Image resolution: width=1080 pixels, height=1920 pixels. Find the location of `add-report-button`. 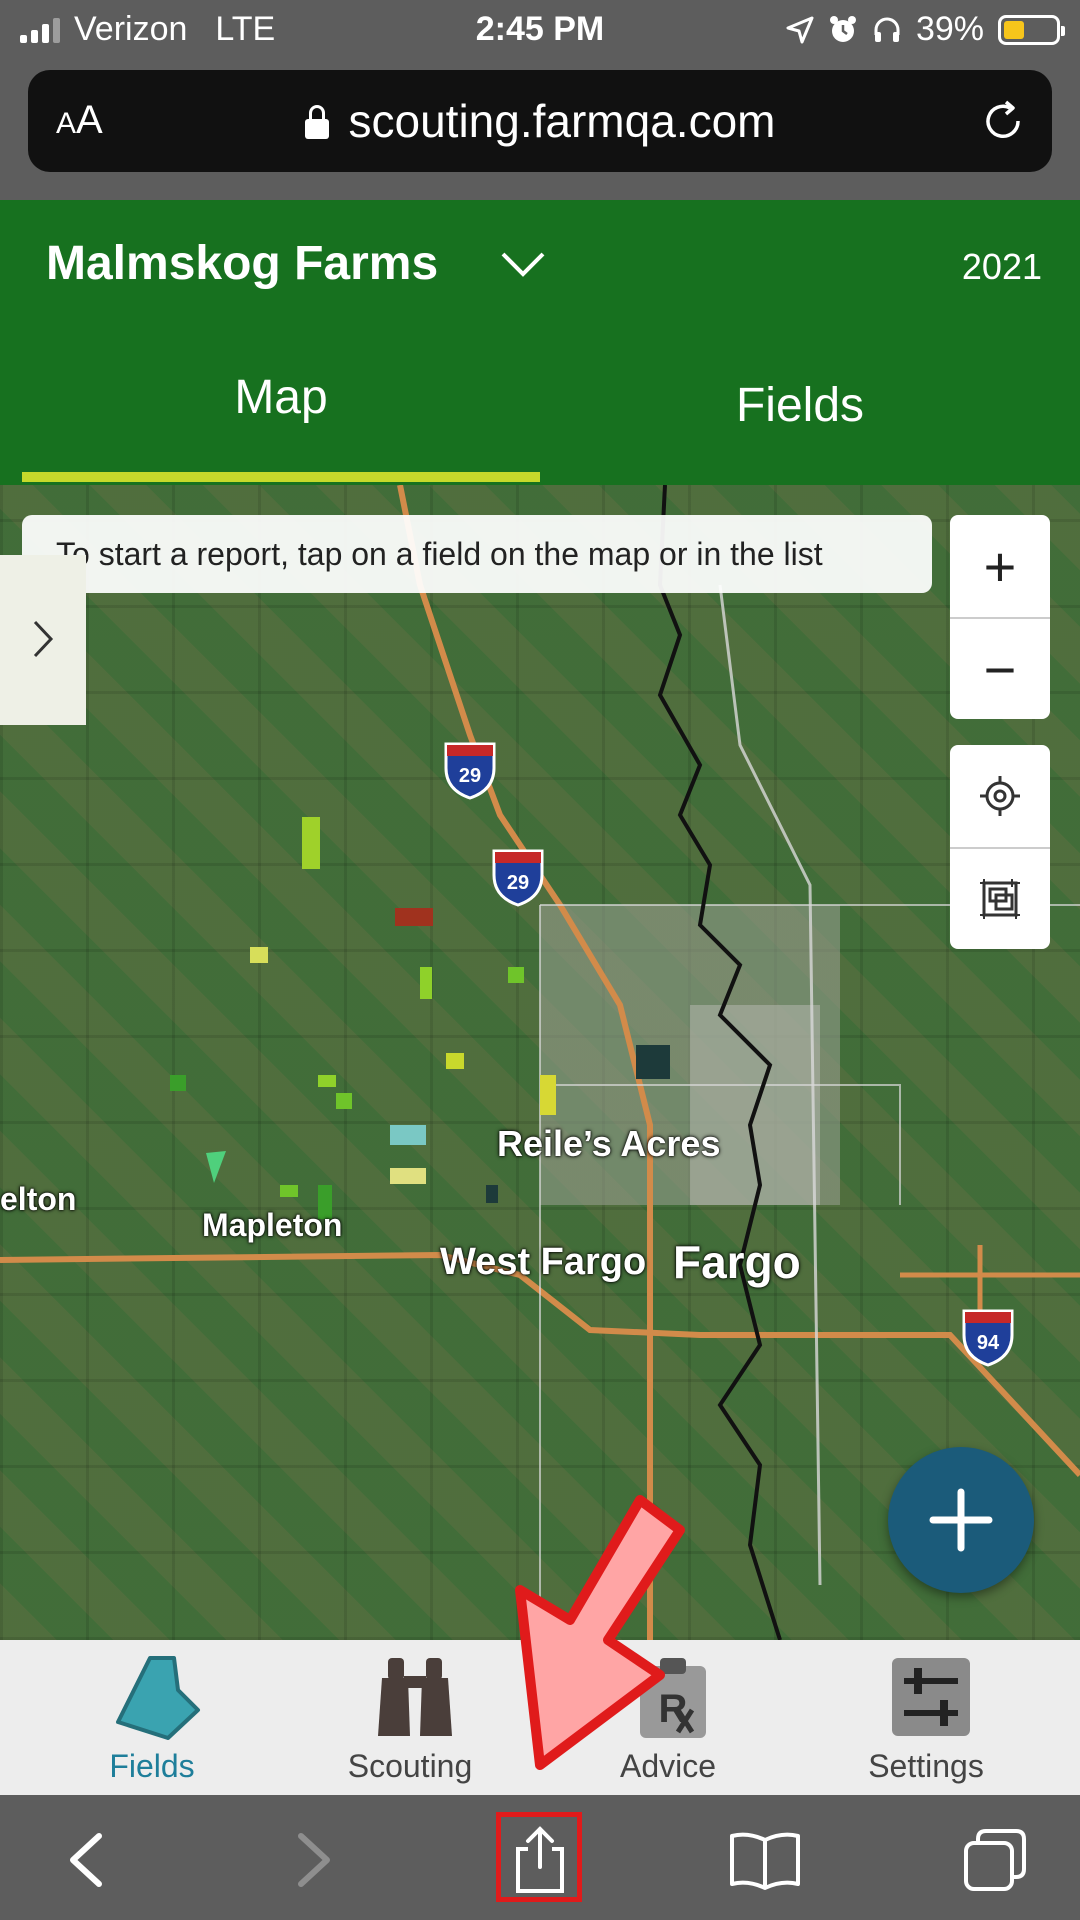

add-report-button is located at coordinates (961, 1520).